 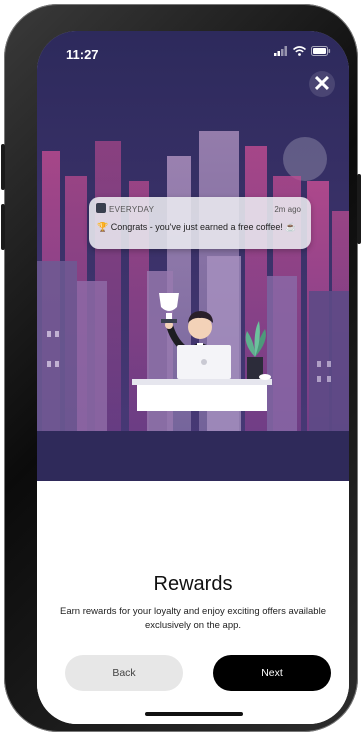 What do you see at coordinates (291, 227) in the screenshot?
I see `coffee-icon: ☕` at bounding box center [291, 227].